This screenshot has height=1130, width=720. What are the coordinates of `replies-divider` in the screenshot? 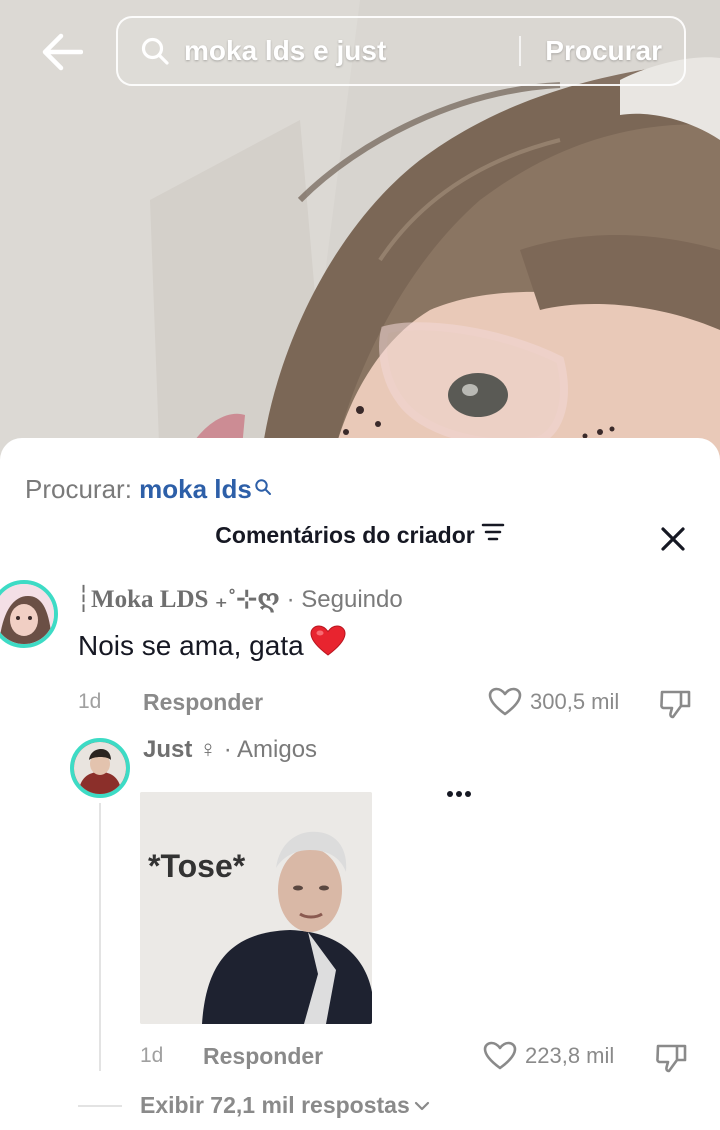 It's located at (100, 1106).